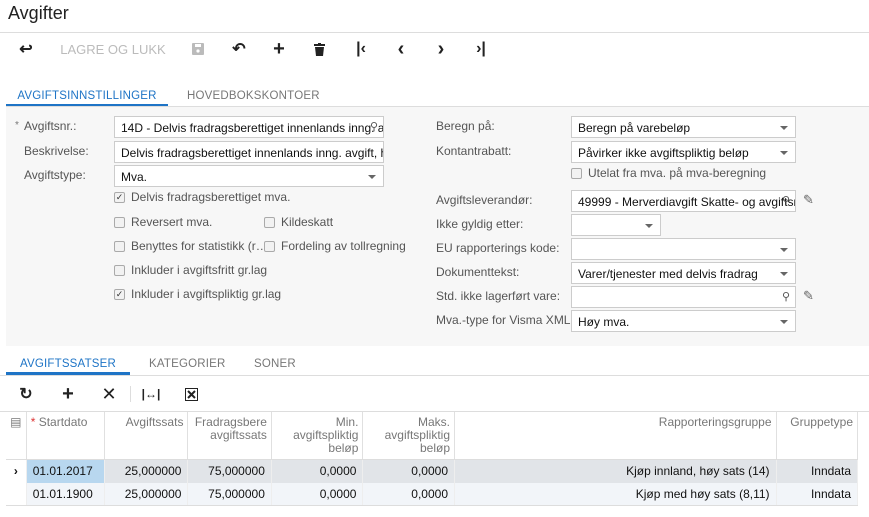 This screenshot has width=869, height=517. Describe the element at coordinates (279, 49) in the screenshot. I see `add-icon: +` at that location.